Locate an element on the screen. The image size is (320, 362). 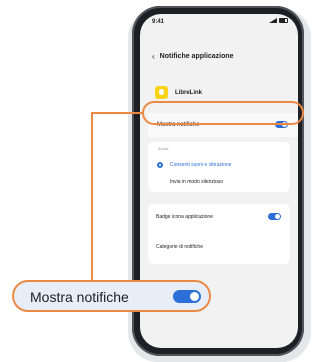
badge-toggle is located at coordinates (274, 216).